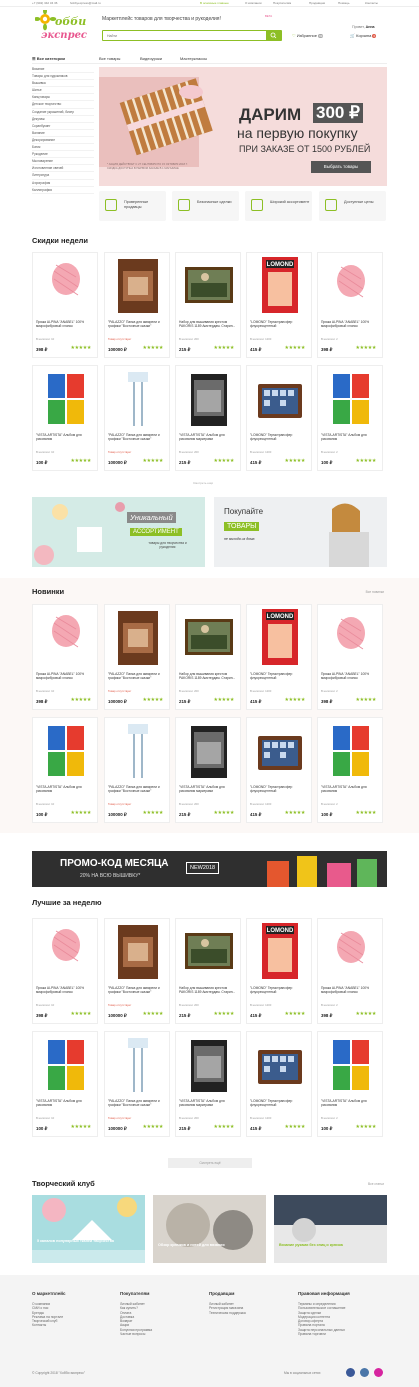 The image size is (419, 1387). I want to click on logo: обби экспресс, so click(61, 26).